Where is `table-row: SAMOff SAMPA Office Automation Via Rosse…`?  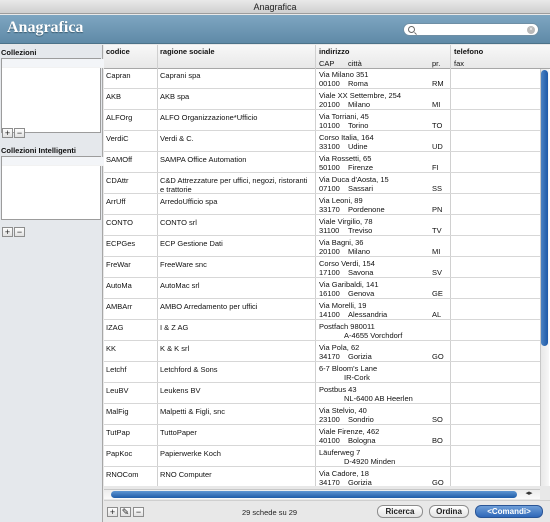
table-row: SAMOff SAMPA Office Automation Via Rosse… is located at coordinates (322, 162).